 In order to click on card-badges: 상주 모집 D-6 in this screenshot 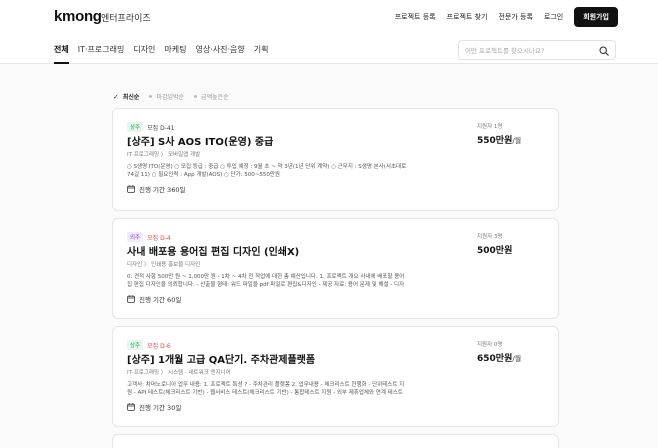, I will do `click(149, 345)`.